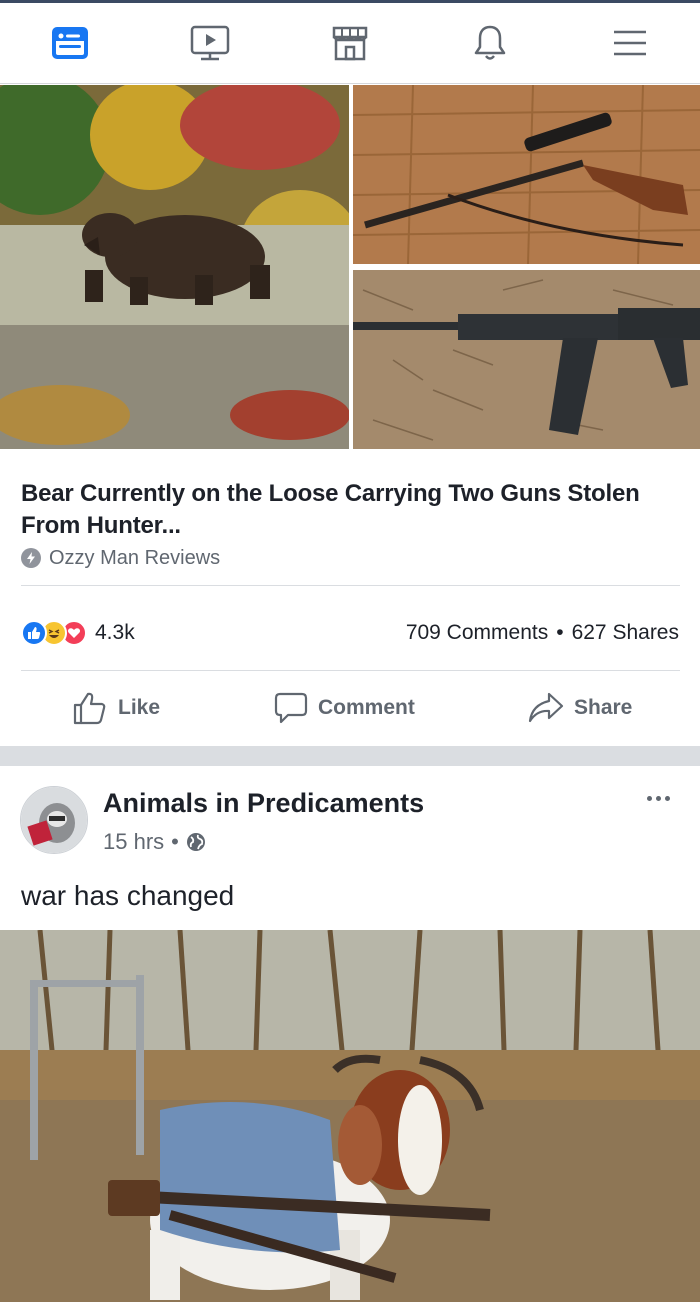 Image resolution: width=700 pixels, height=1302 pixels. I want to click on top-nav-bar, so click(350, 42).